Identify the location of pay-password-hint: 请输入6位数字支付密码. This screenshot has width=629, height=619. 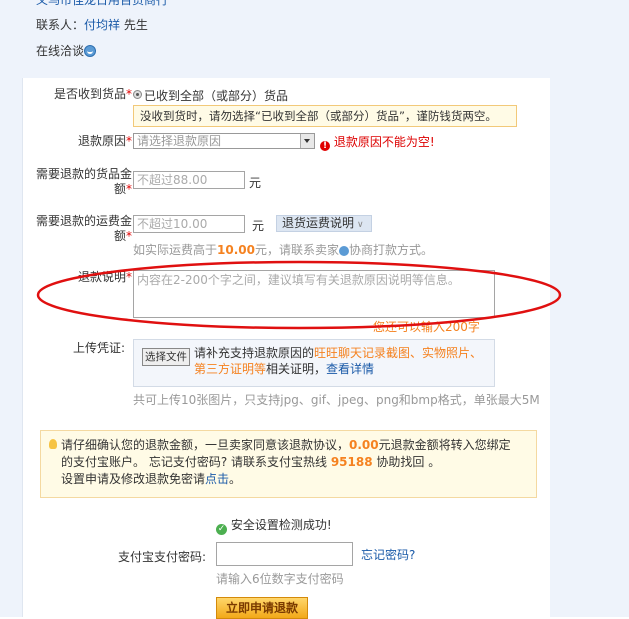
(280, 579).